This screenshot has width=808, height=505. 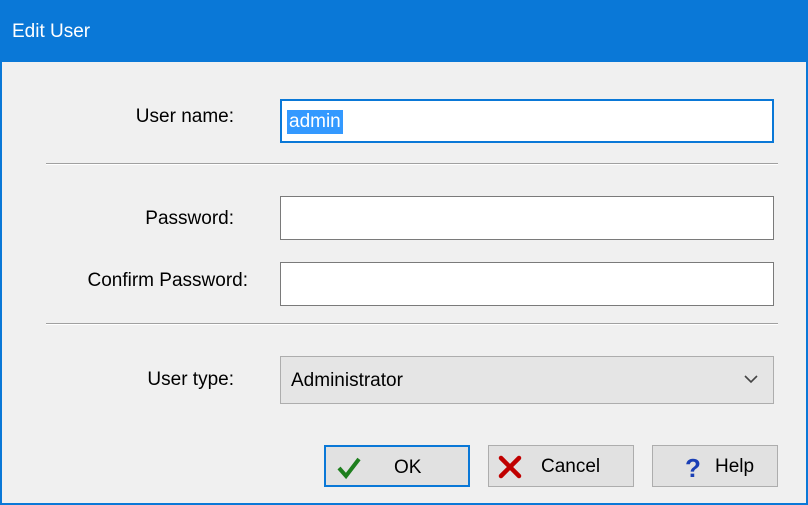 I want to click on user-name-input: admin, so click(x=527, y=121).